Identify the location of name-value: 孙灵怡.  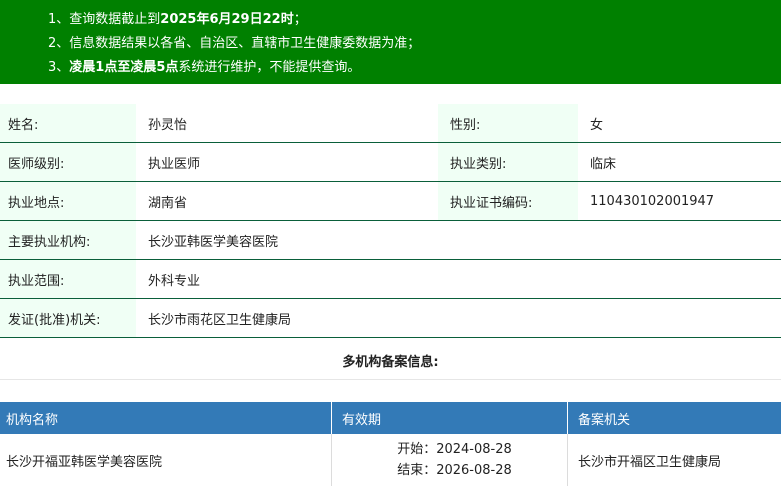
(168, 125).